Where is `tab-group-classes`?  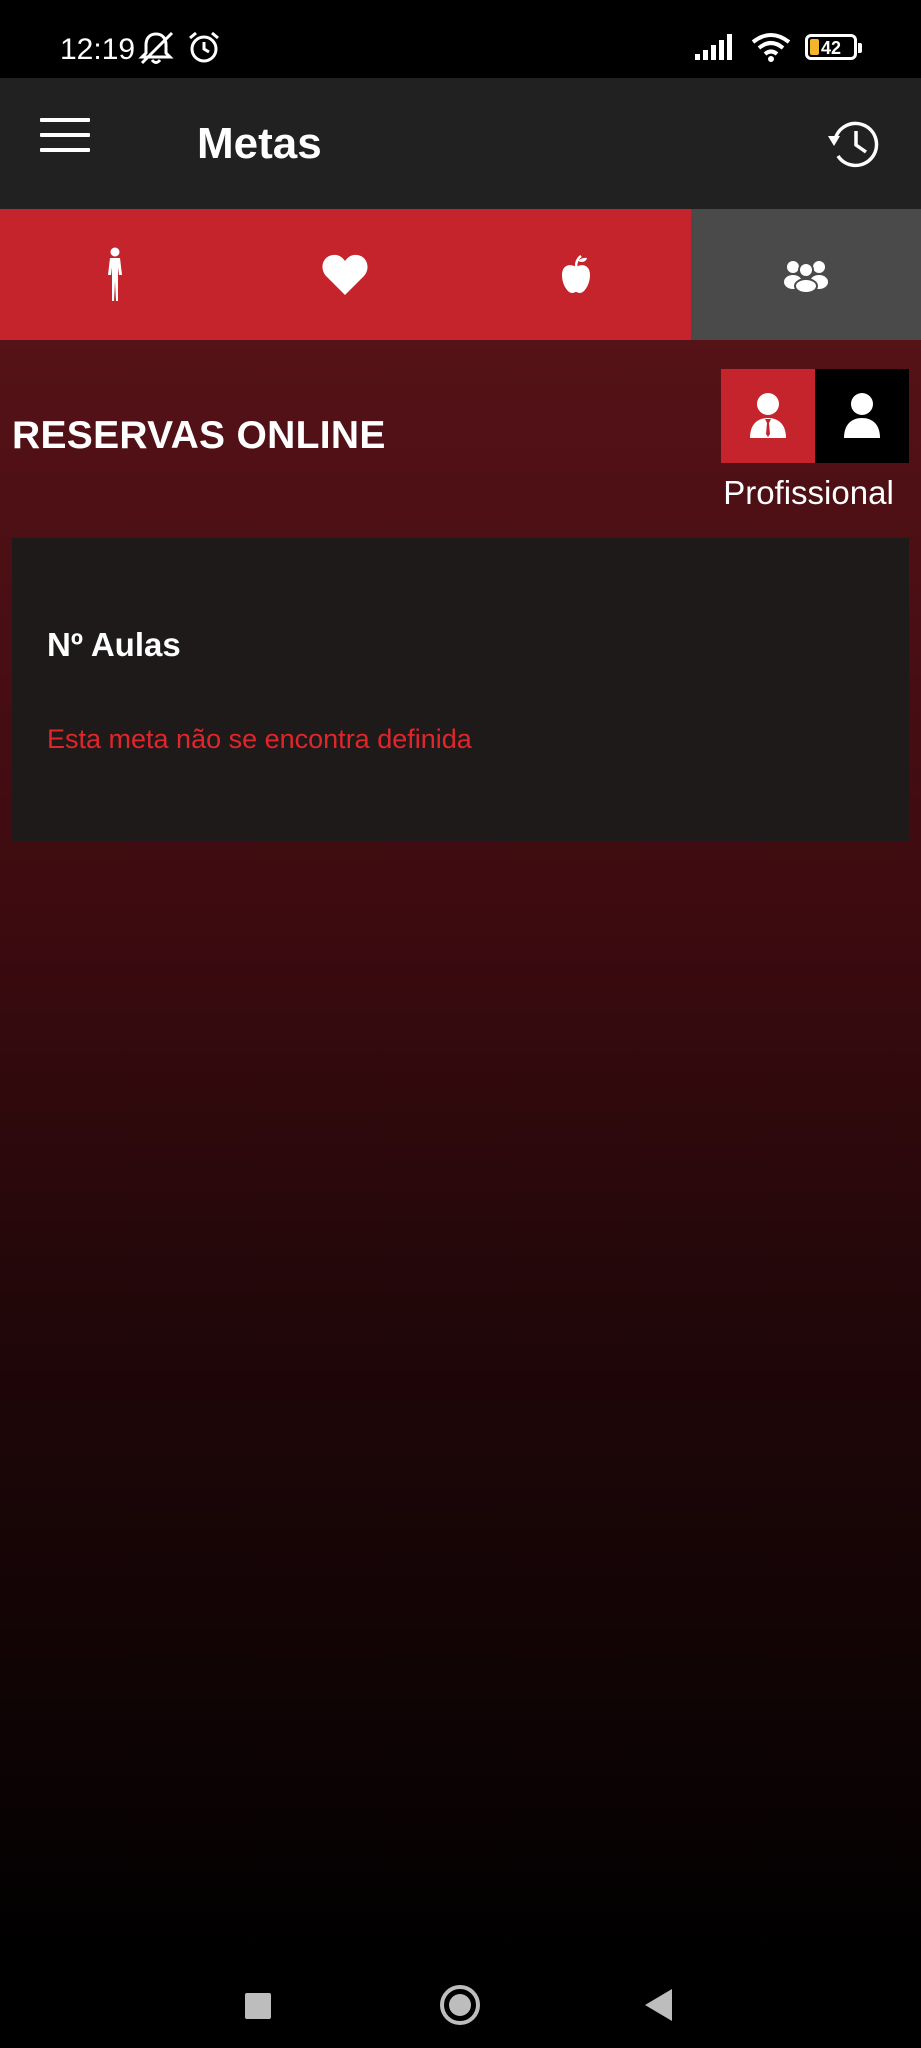
tab-group-classes is located at coordinates (805, 274).